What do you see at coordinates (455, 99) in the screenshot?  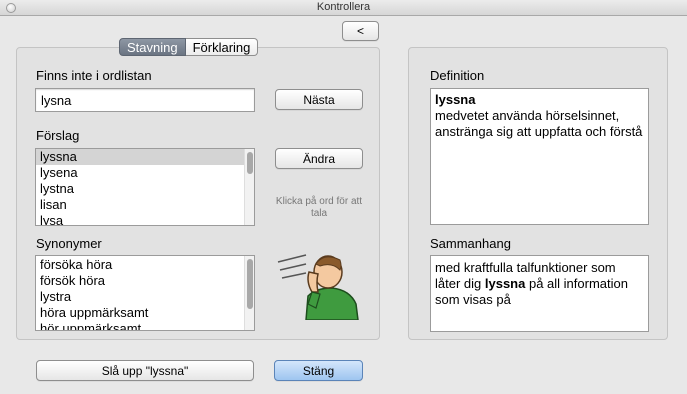 I see `definition-headword: lyssna` at bounding box center [455, 99].